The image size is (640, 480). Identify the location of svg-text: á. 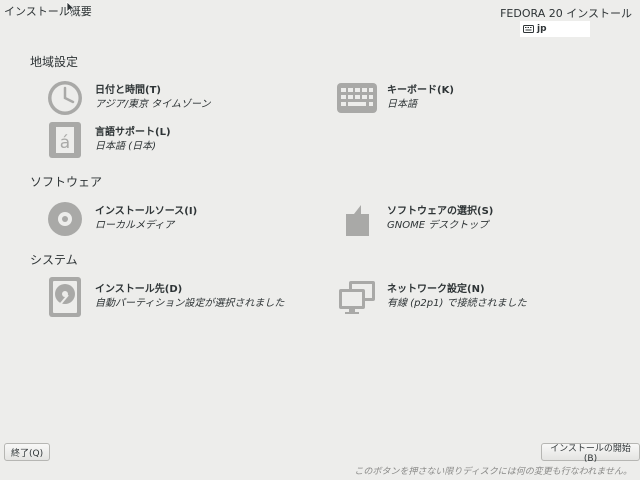
(65, 143).